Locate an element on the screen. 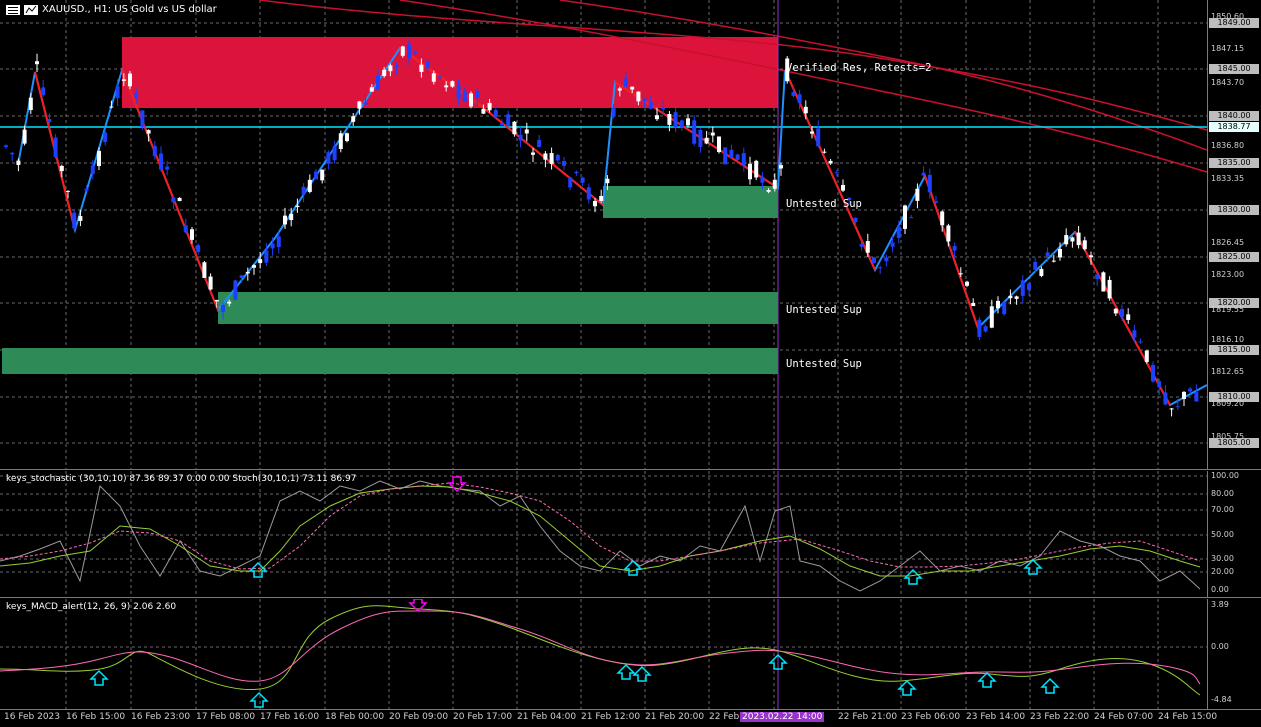  price-tick: 1847.15 is located at coordinates (1228, 48).